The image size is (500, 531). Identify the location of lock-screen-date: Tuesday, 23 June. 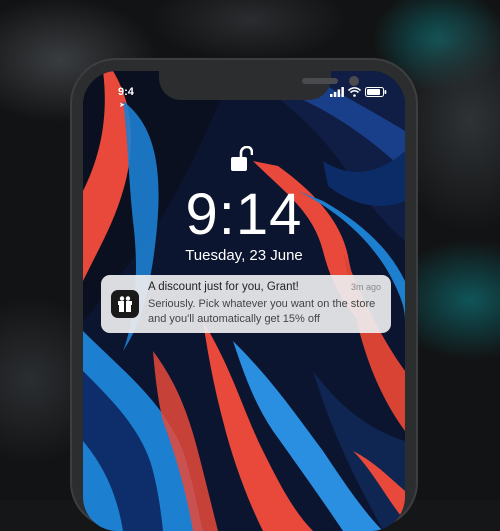
(244, 255).